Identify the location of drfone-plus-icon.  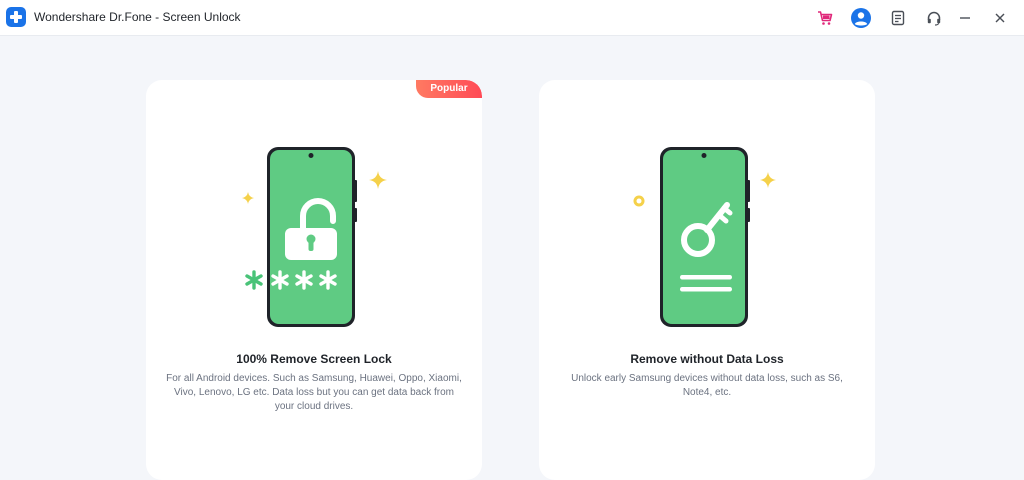
(16, 17).